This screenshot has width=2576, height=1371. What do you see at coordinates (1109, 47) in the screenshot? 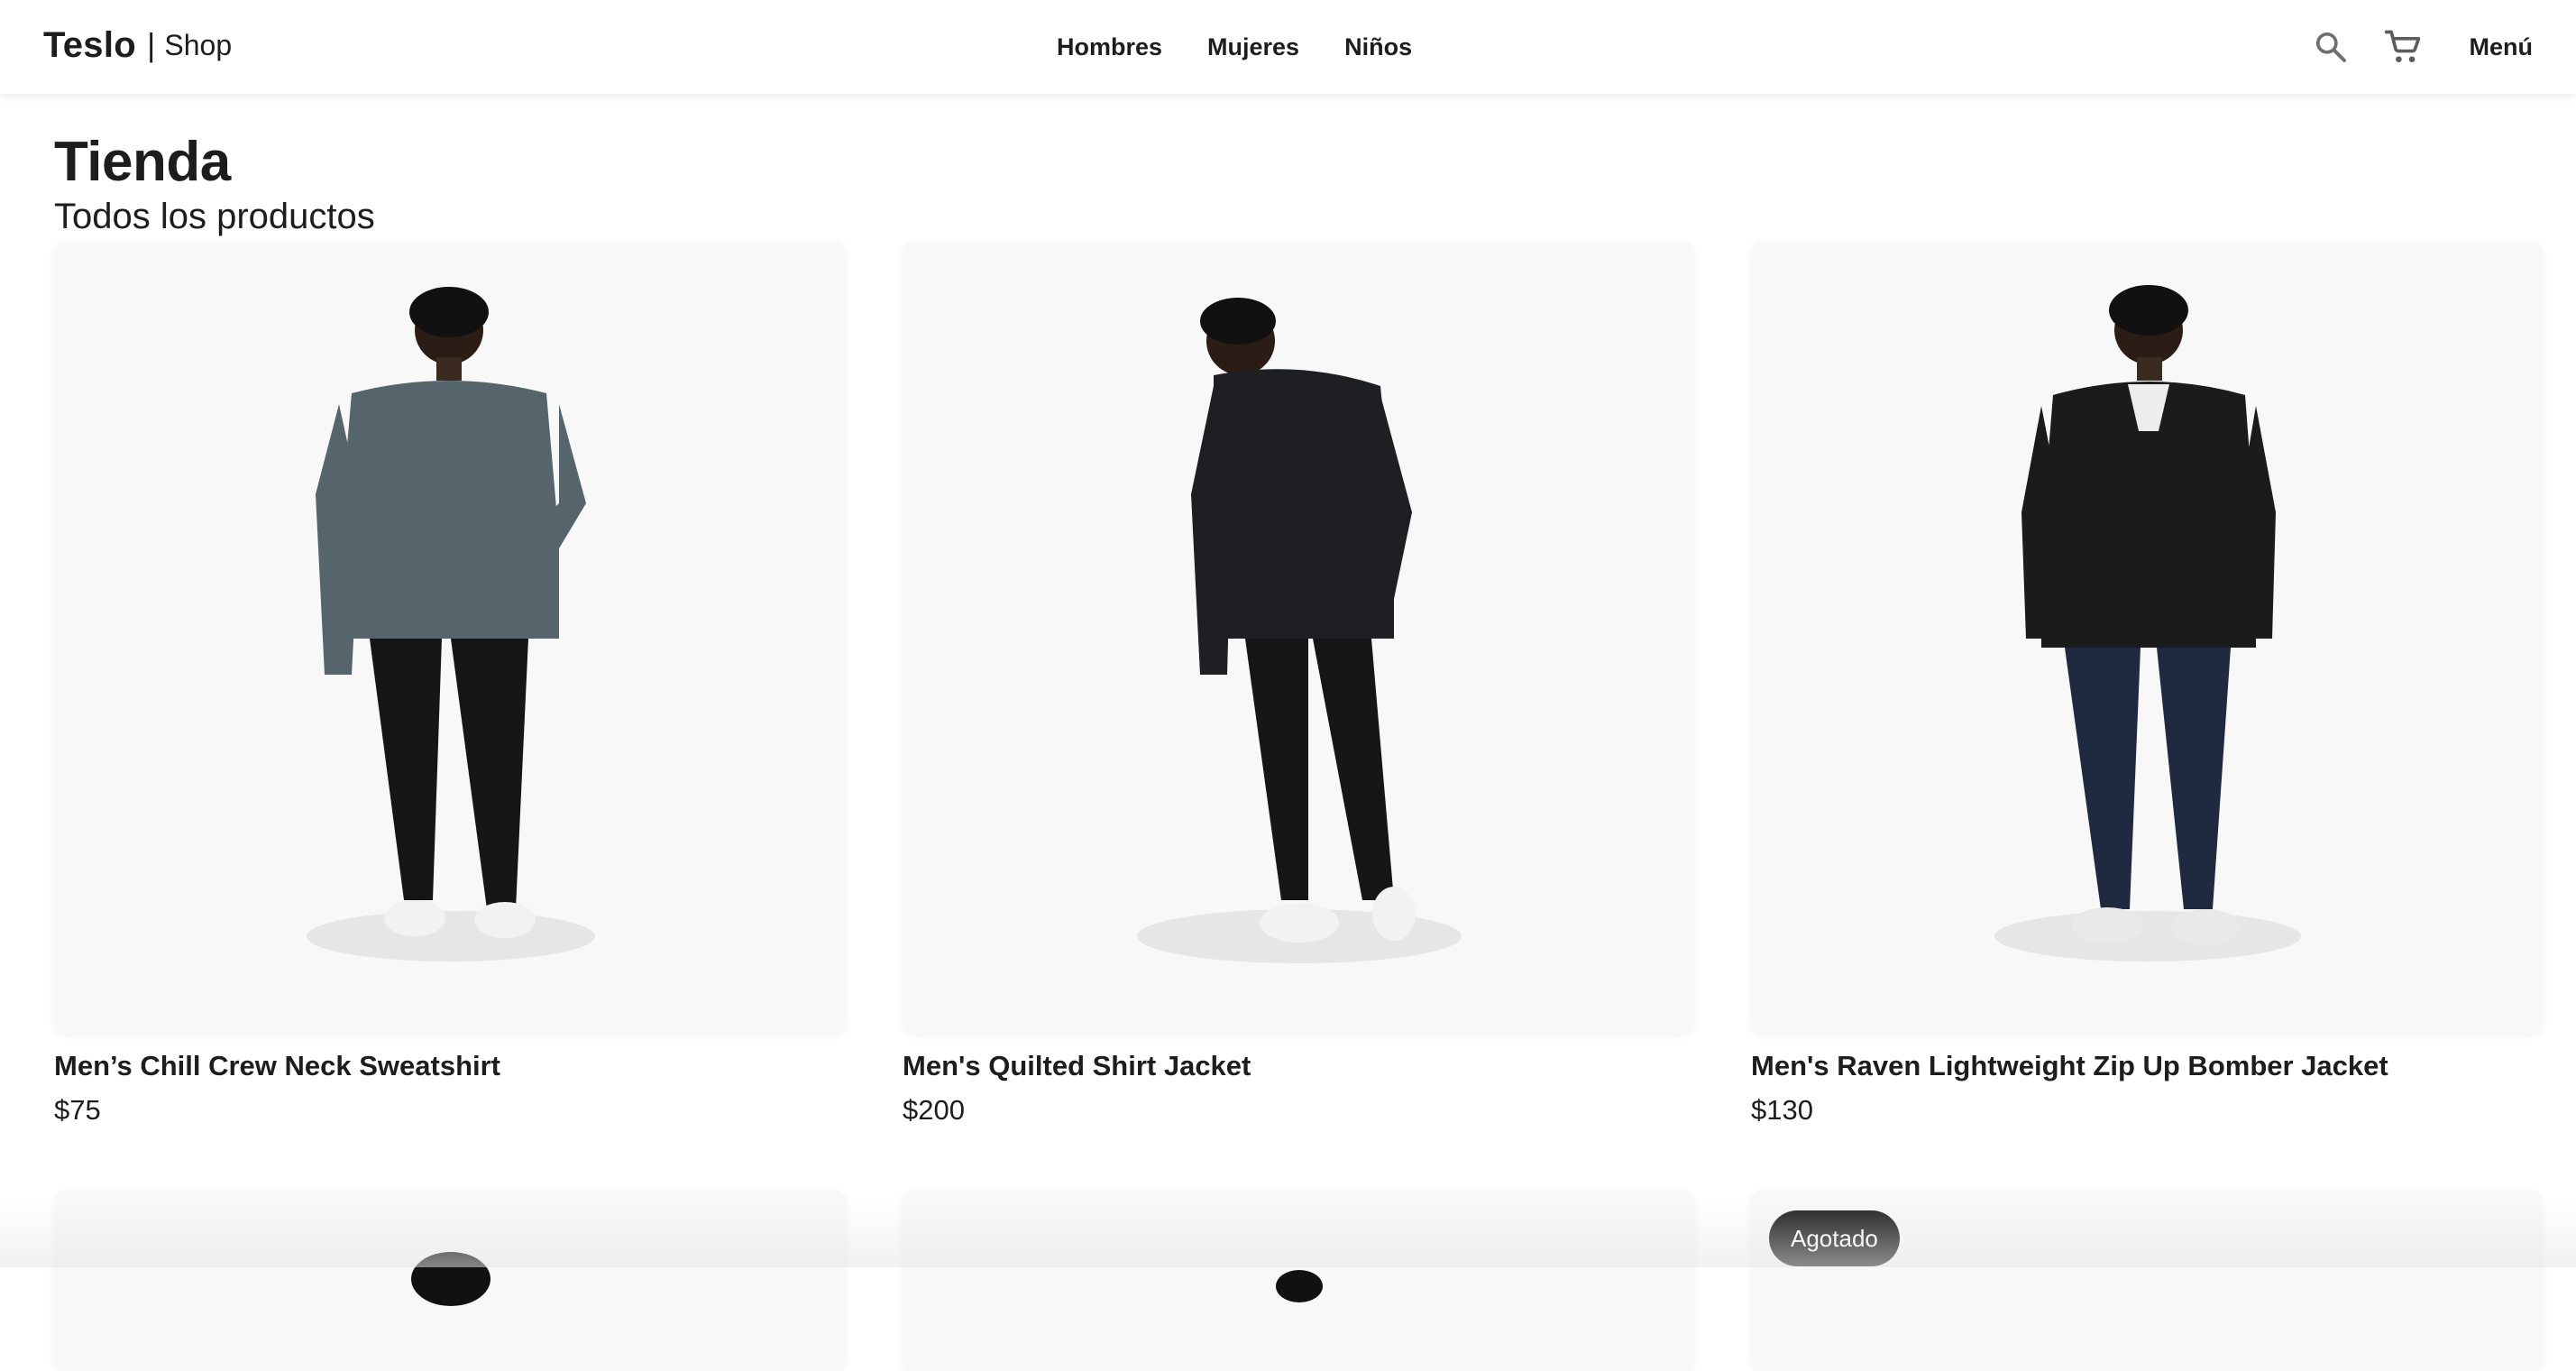
I see `nav-link-hombres: Hombres` at bounding box center [1109, 47].